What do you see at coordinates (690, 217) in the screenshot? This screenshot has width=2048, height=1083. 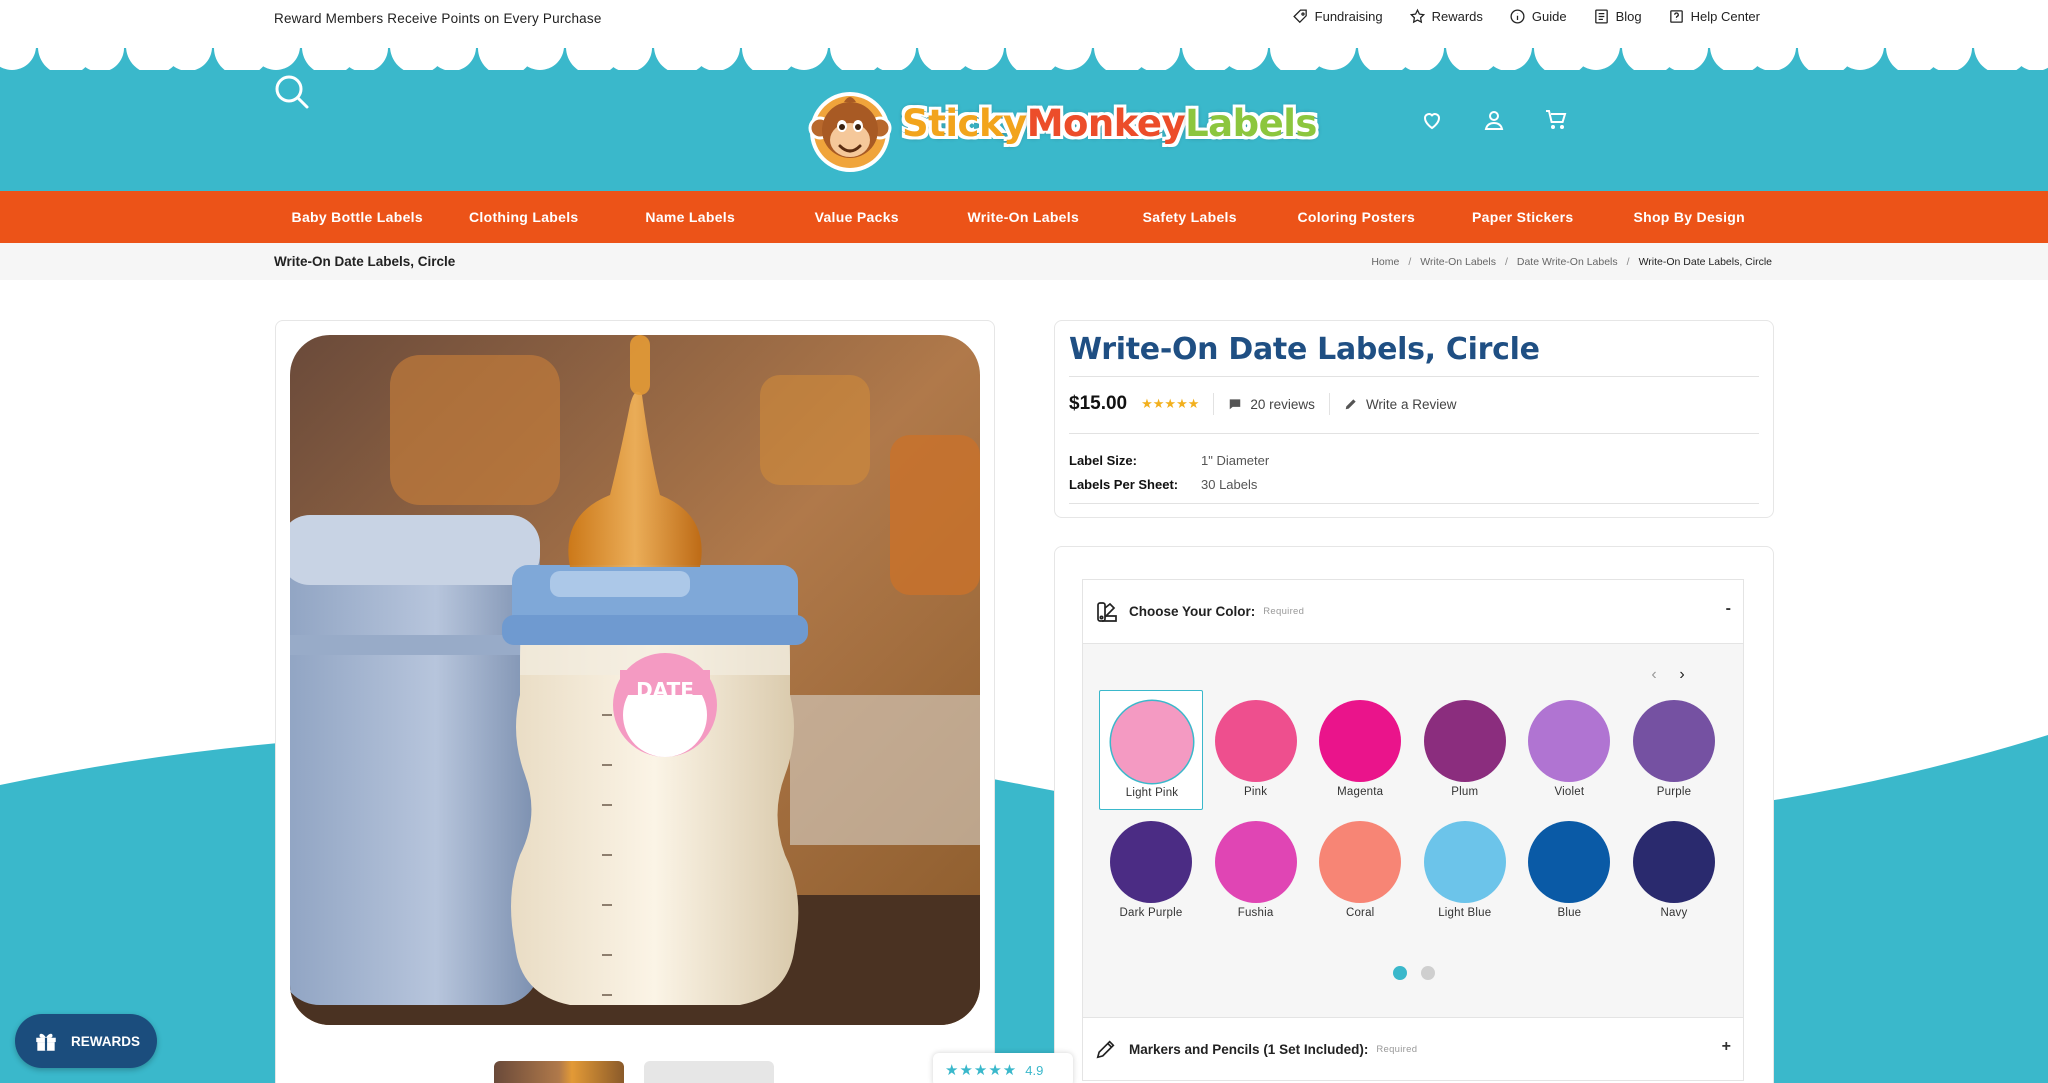 I see `nav-item-name-labels: Name Labels` at bounding box center [690, 217].